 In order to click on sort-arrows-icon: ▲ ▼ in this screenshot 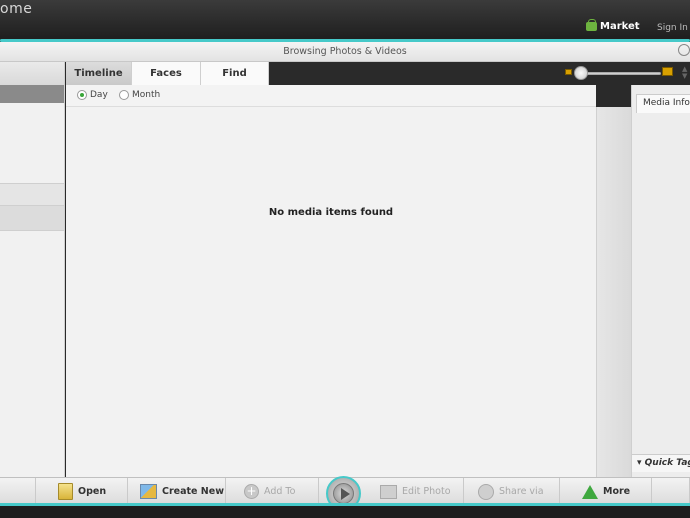, I will do `click(686, 73)`.